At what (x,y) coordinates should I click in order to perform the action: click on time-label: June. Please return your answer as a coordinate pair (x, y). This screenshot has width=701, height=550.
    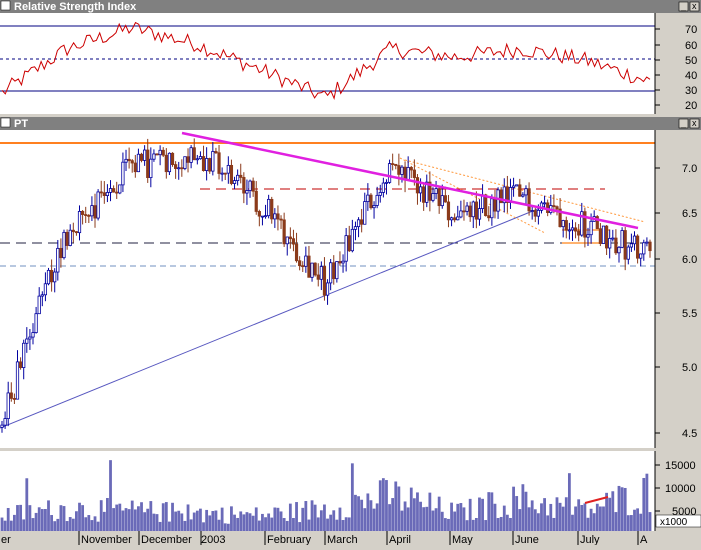
    Looking at the image, I should click on (527, 539).